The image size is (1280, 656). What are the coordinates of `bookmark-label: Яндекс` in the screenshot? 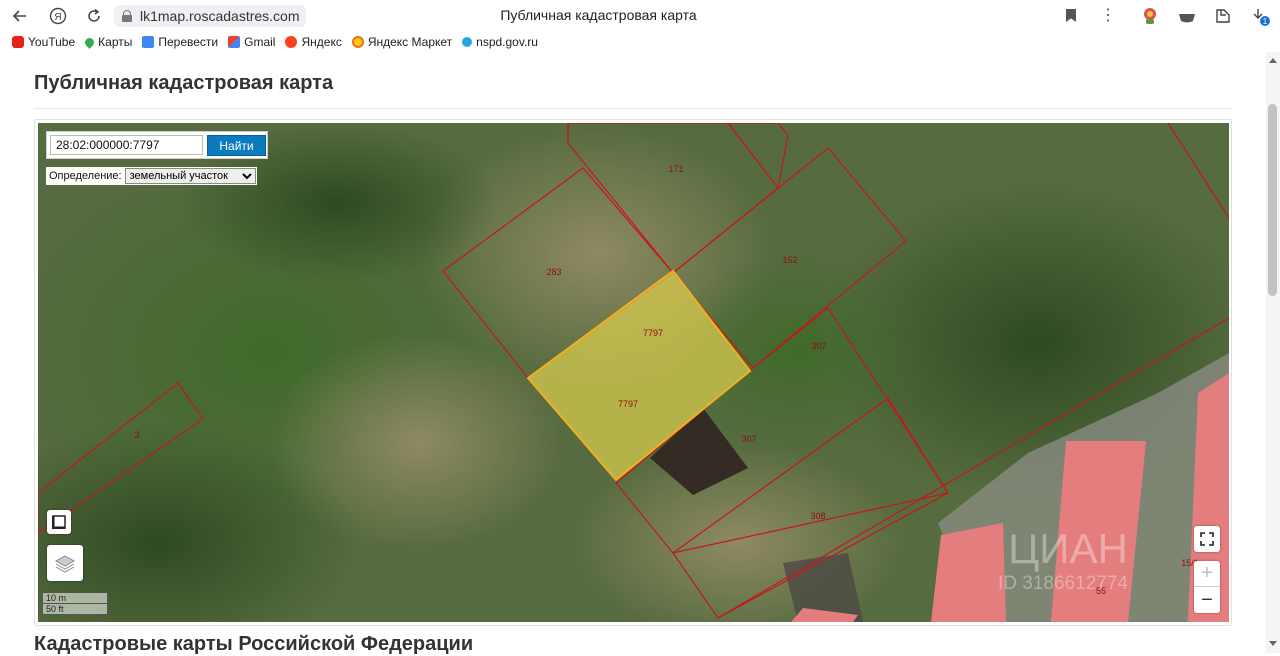 It's located at (321, 42).